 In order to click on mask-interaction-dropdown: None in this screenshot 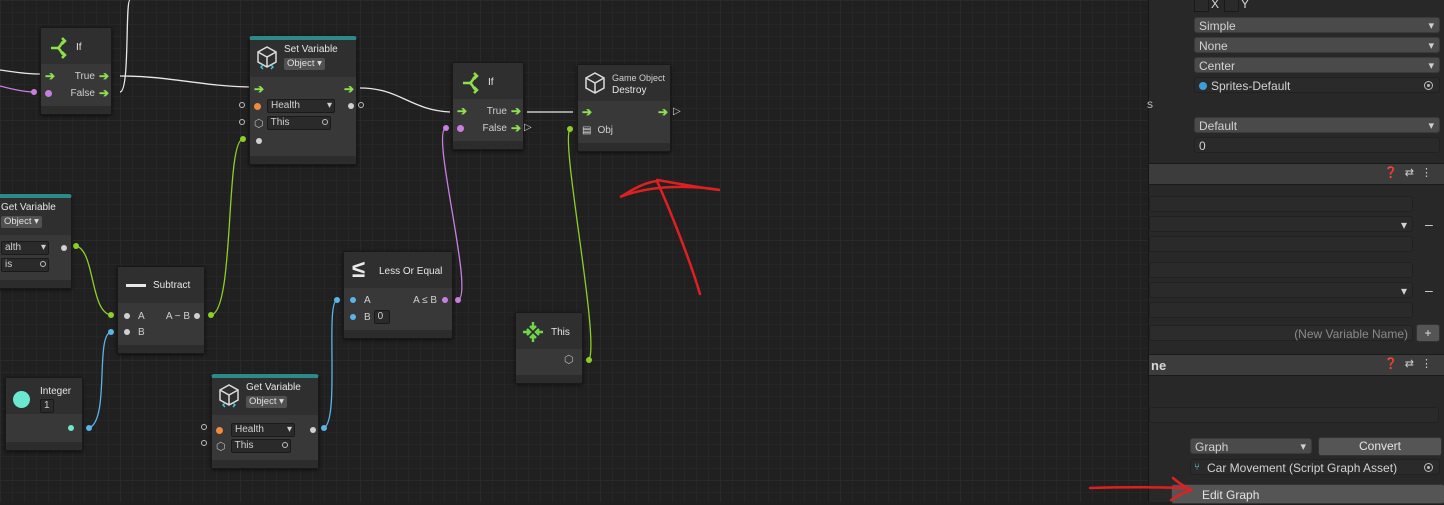, I will do `click(1317, 45)`.